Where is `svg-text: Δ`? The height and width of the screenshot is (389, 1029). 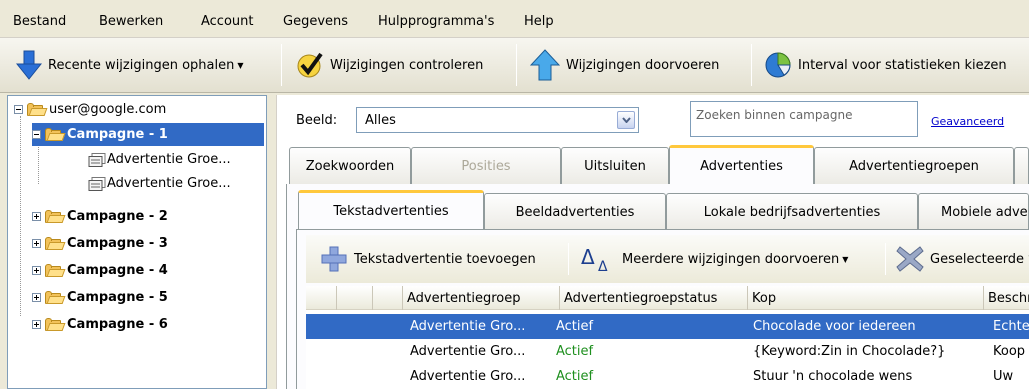 svg-text: Δ is located at coordinates (588, 257).